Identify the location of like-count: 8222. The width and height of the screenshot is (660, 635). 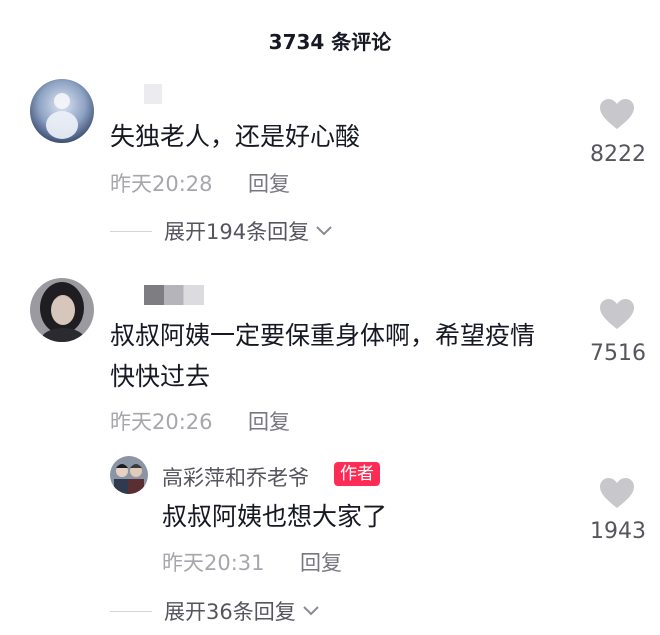
(618, 154).